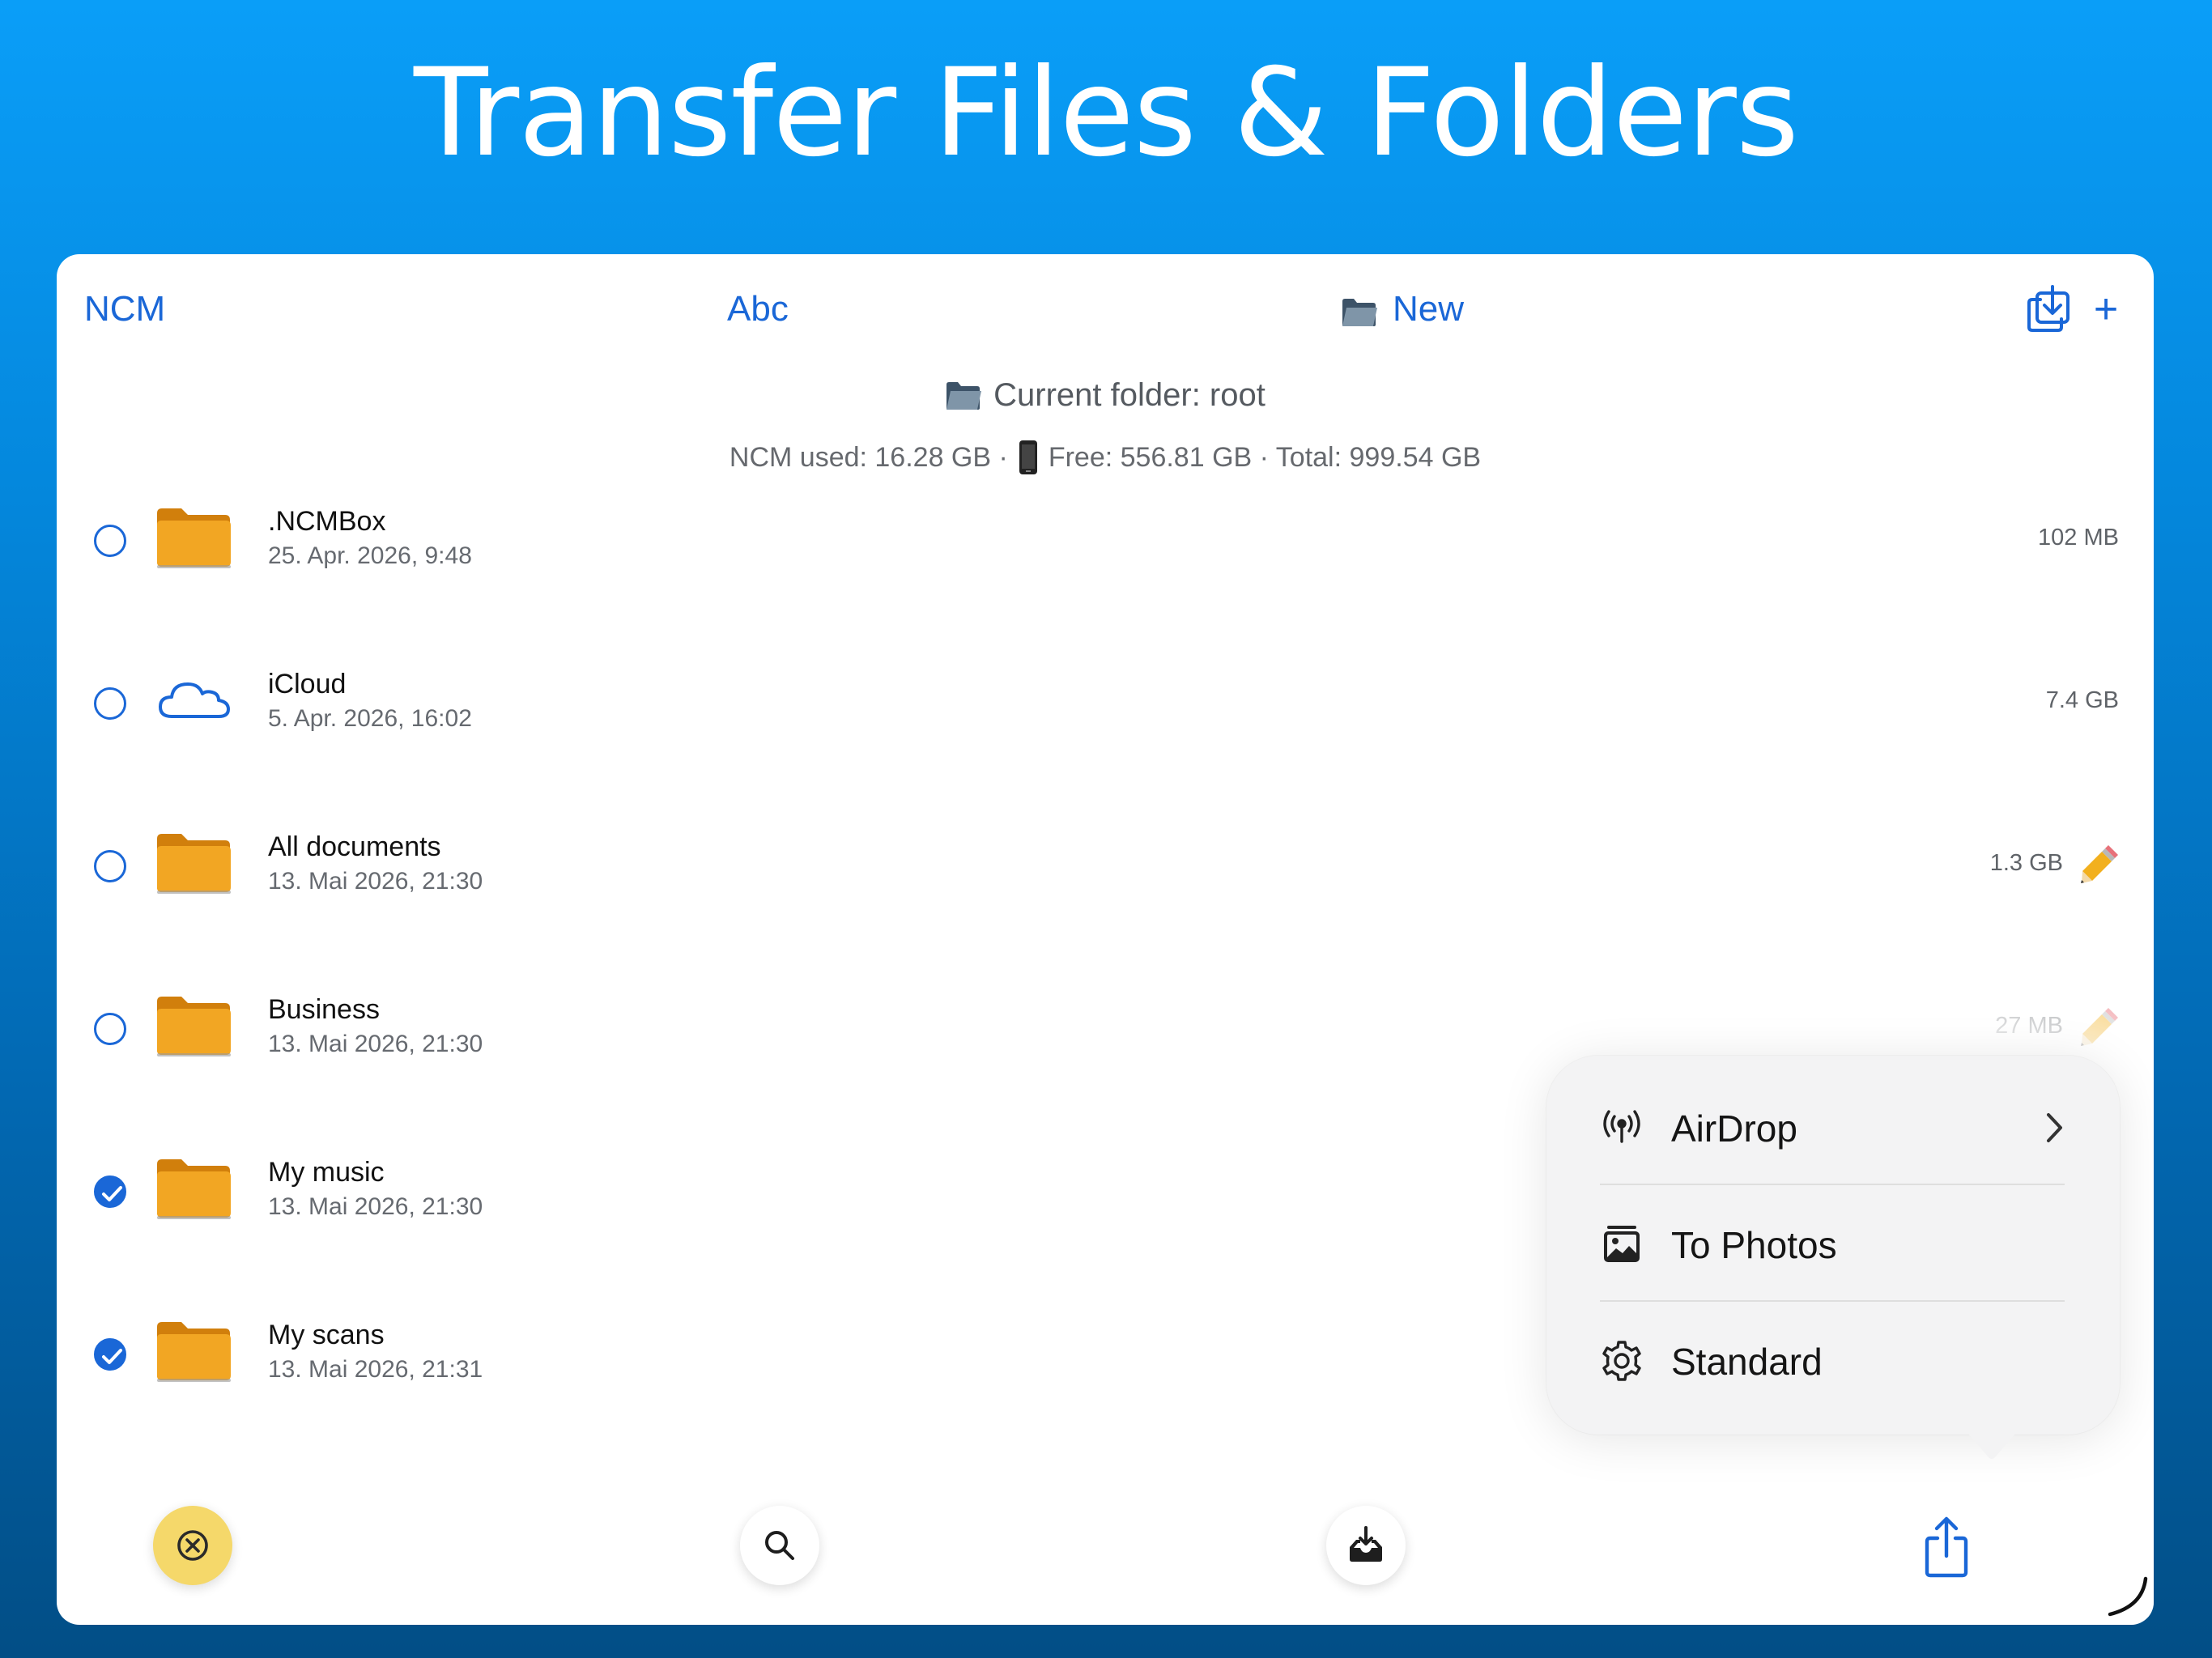 This screenshot has height=1658, width=2212. I want to click on share-icon, so click(1947, 1547).